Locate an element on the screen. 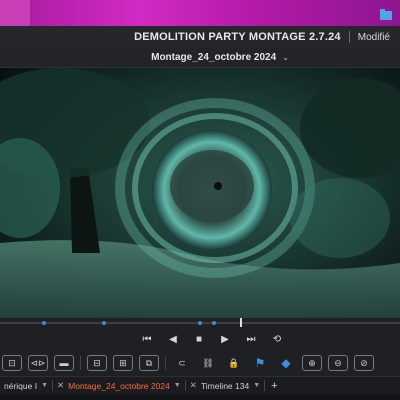 The height and width of the screenshot is (400, 400). flag-icon: ⚑ is located at coordinates (260, 363).